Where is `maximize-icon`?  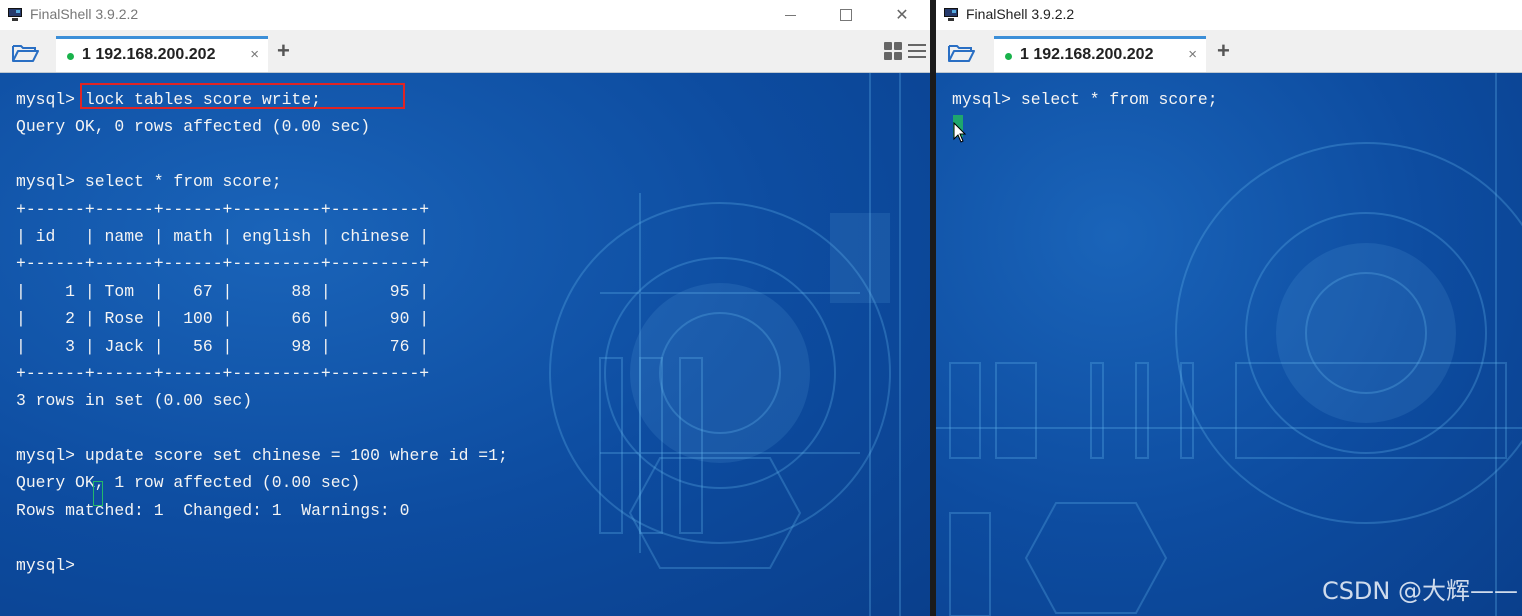 maximize-icon is located at coordinates (846, 15).